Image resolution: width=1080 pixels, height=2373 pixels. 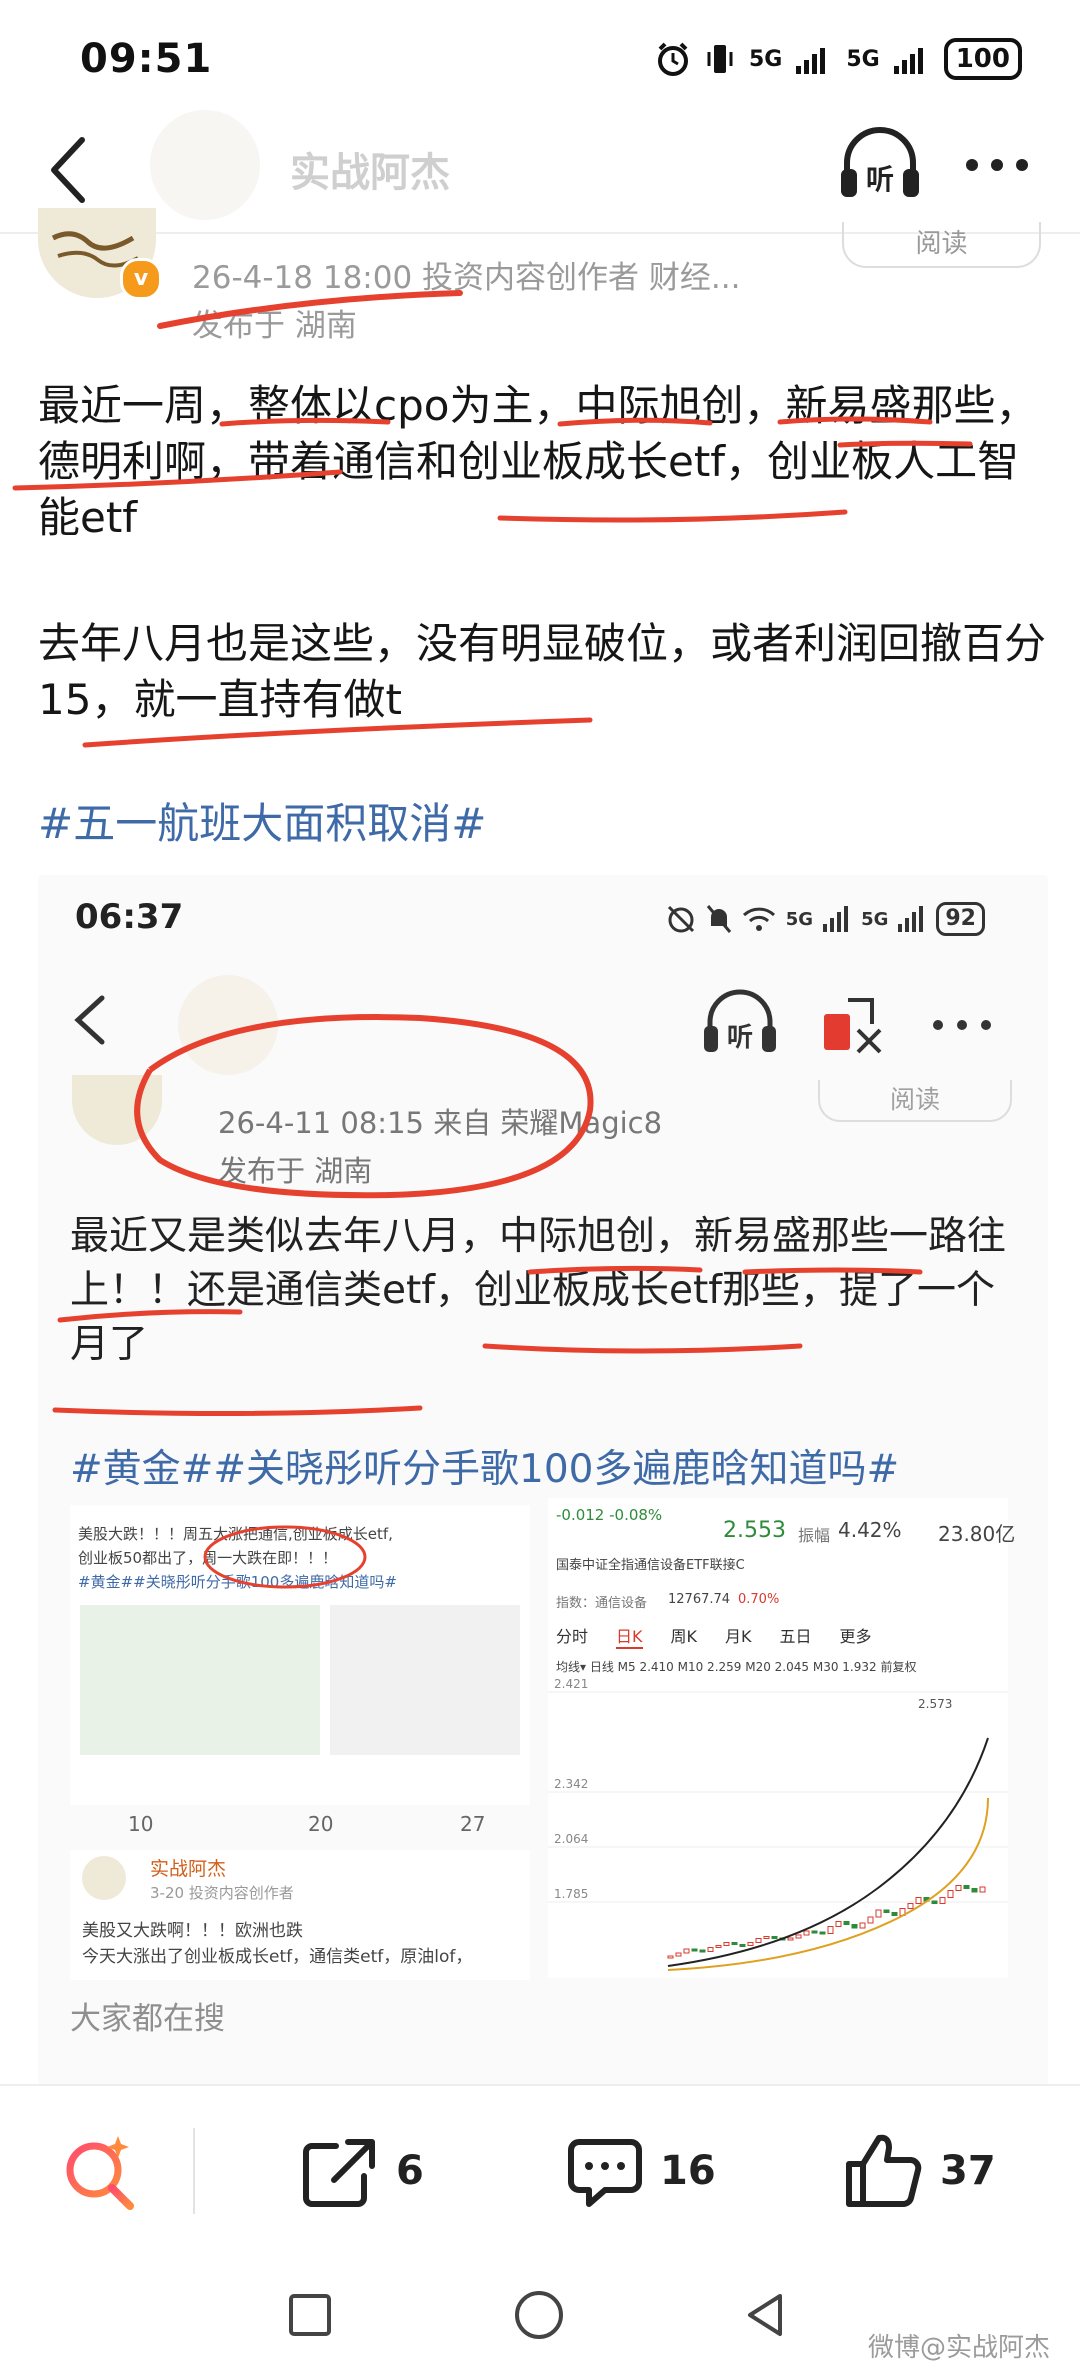 I want to click on comment-count: 16, so click(x=688, y=2171).